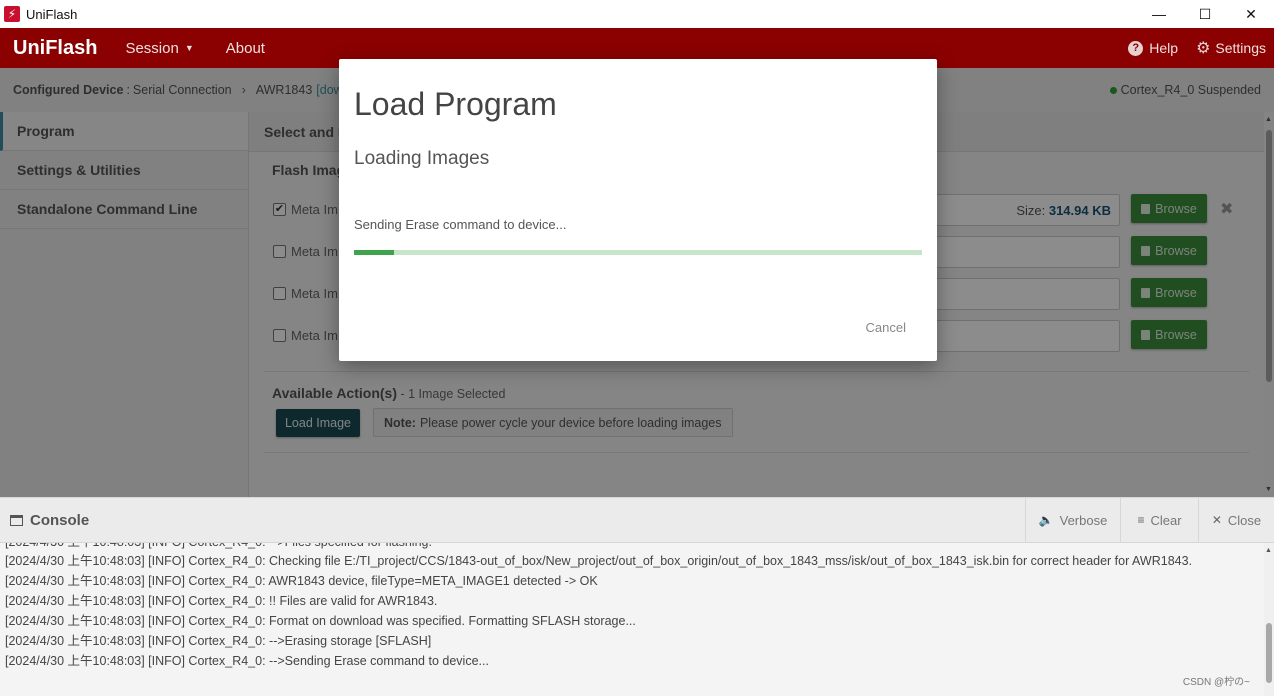 The height and width of the screenshot is (696, 1274). What do you see at coordinates (1166, 520) in the screenshot?
I see `clear-label: Clear` at bounding box center [1166, 520].